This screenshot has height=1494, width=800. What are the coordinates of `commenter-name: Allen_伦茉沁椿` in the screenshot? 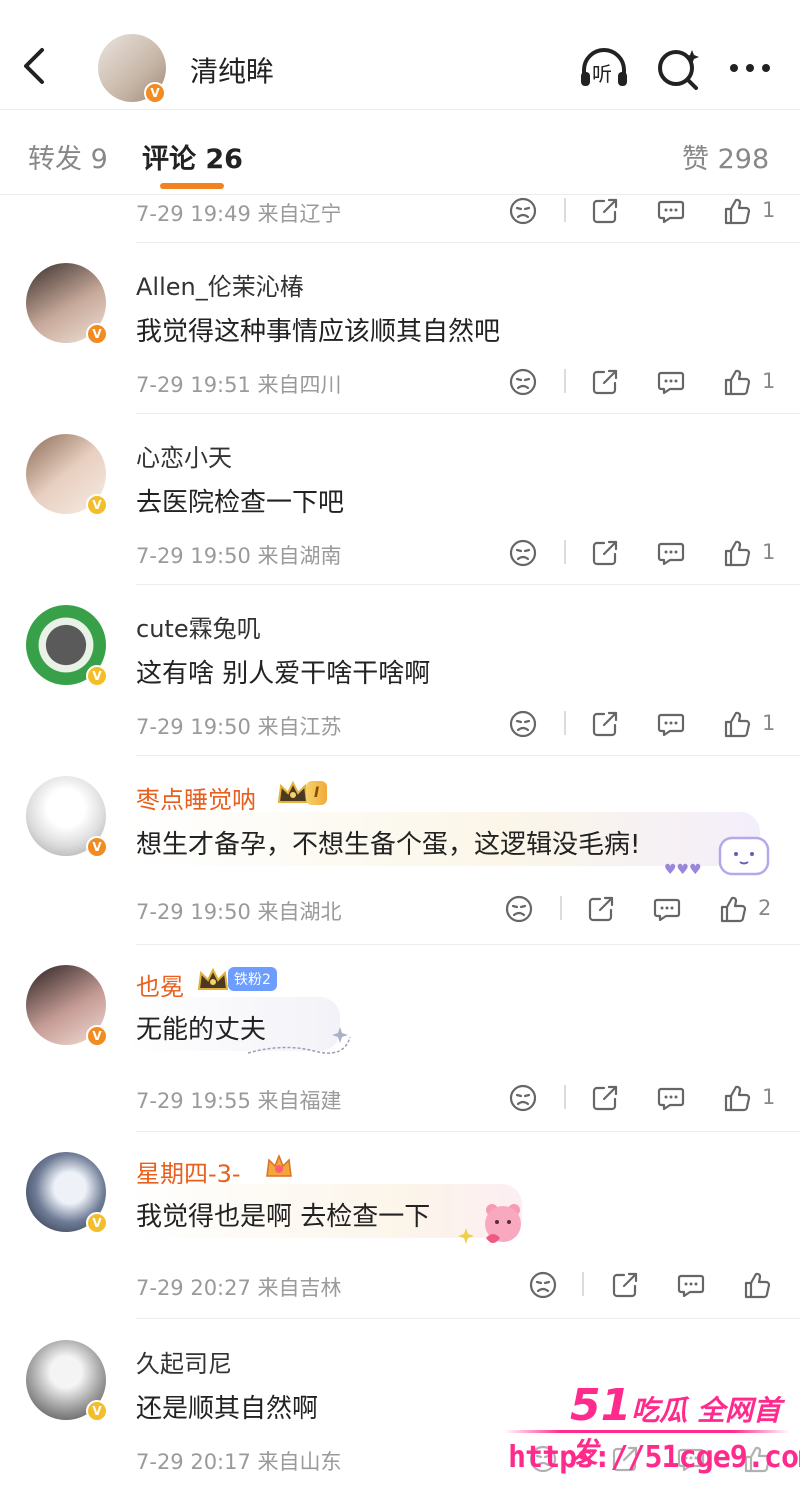 It's located at (220, 284).